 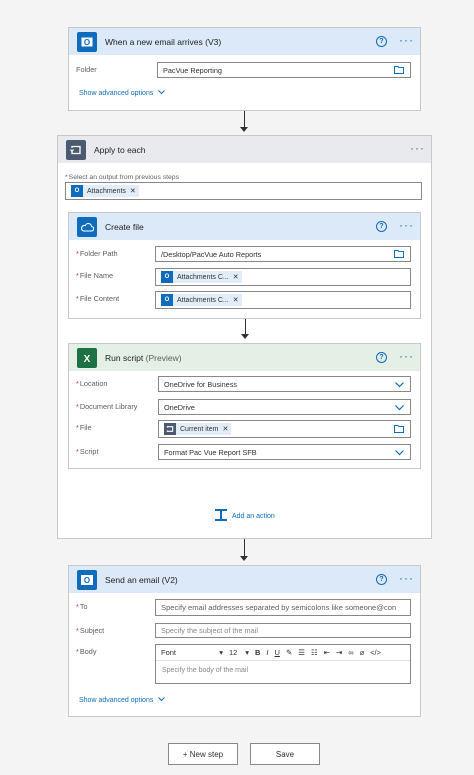 What do you see at coordinates (284, 429) in the screenshot?
I see `file-field: Current item ✕` at bounding box center [284, 429].